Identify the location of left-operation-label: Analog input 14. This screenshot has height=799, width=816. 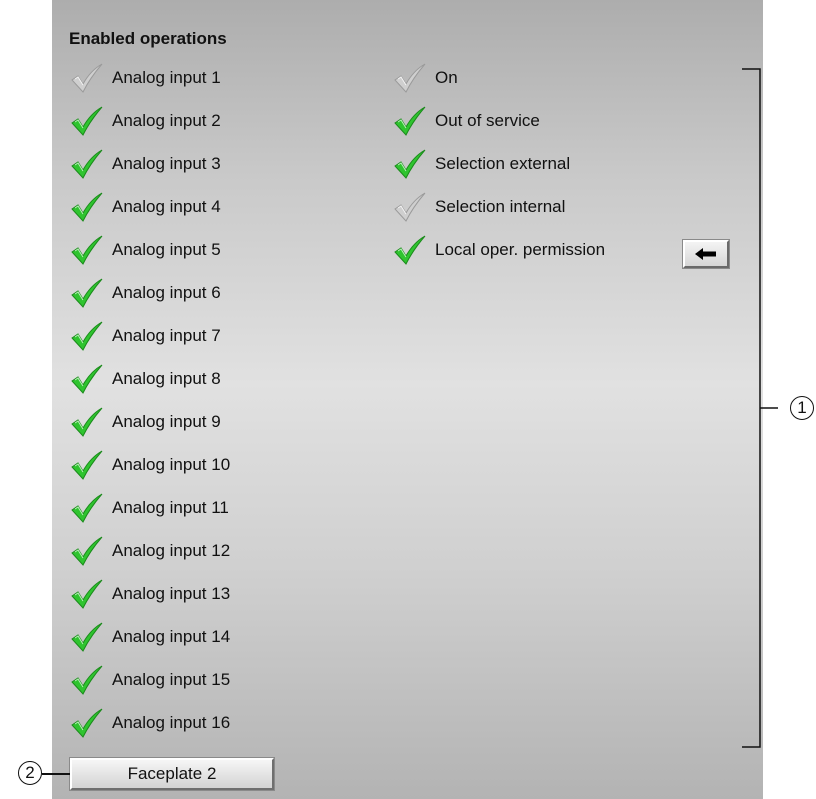
(171, 636).